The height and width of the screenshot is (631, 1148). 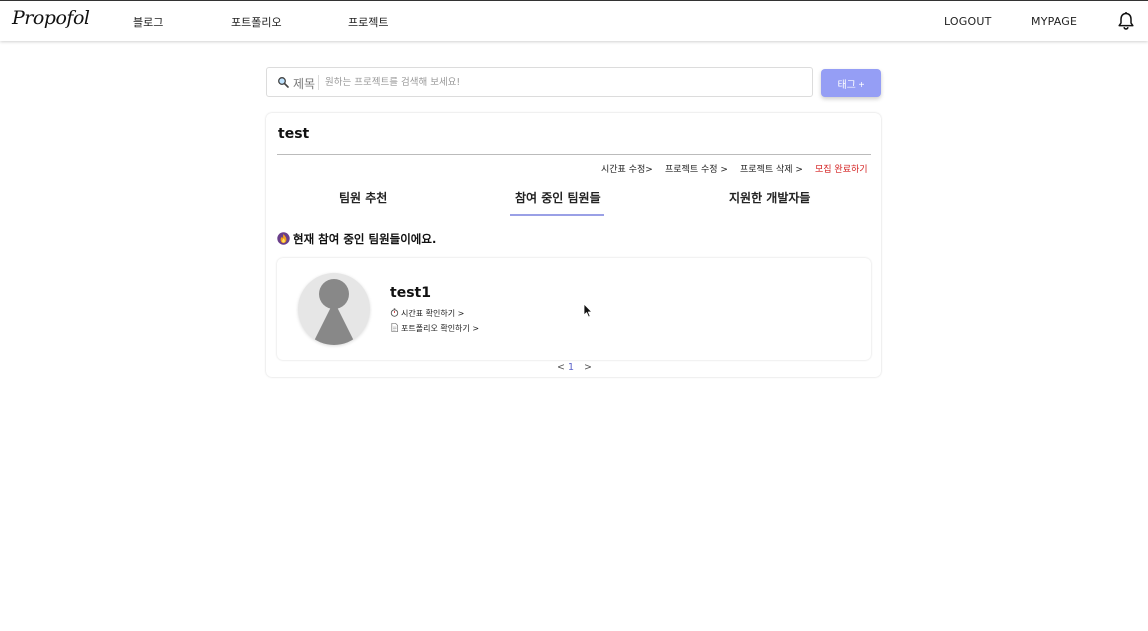 What do you see at coordinates (283, 82) in the screenshot?
I see `magnifier-icon` at bounding box center [283, 82].